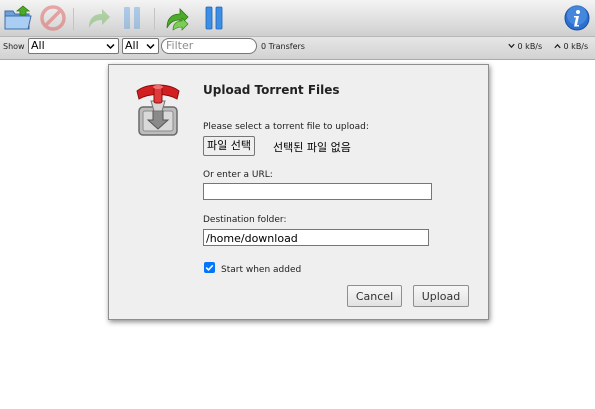 Image resolution: width=595 pixels, height=409 pixels. Describe the element at coordinates (286, 127) in the screenshot. I see `file-label: Please select a torrent file to upload:` at that location.